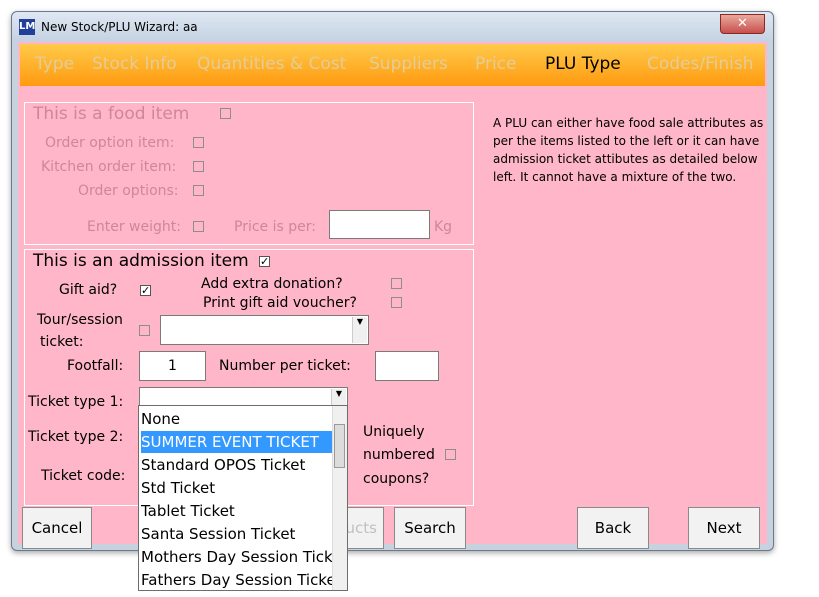  I want to click on order-option-label: Order option item:, so click(110, 143).